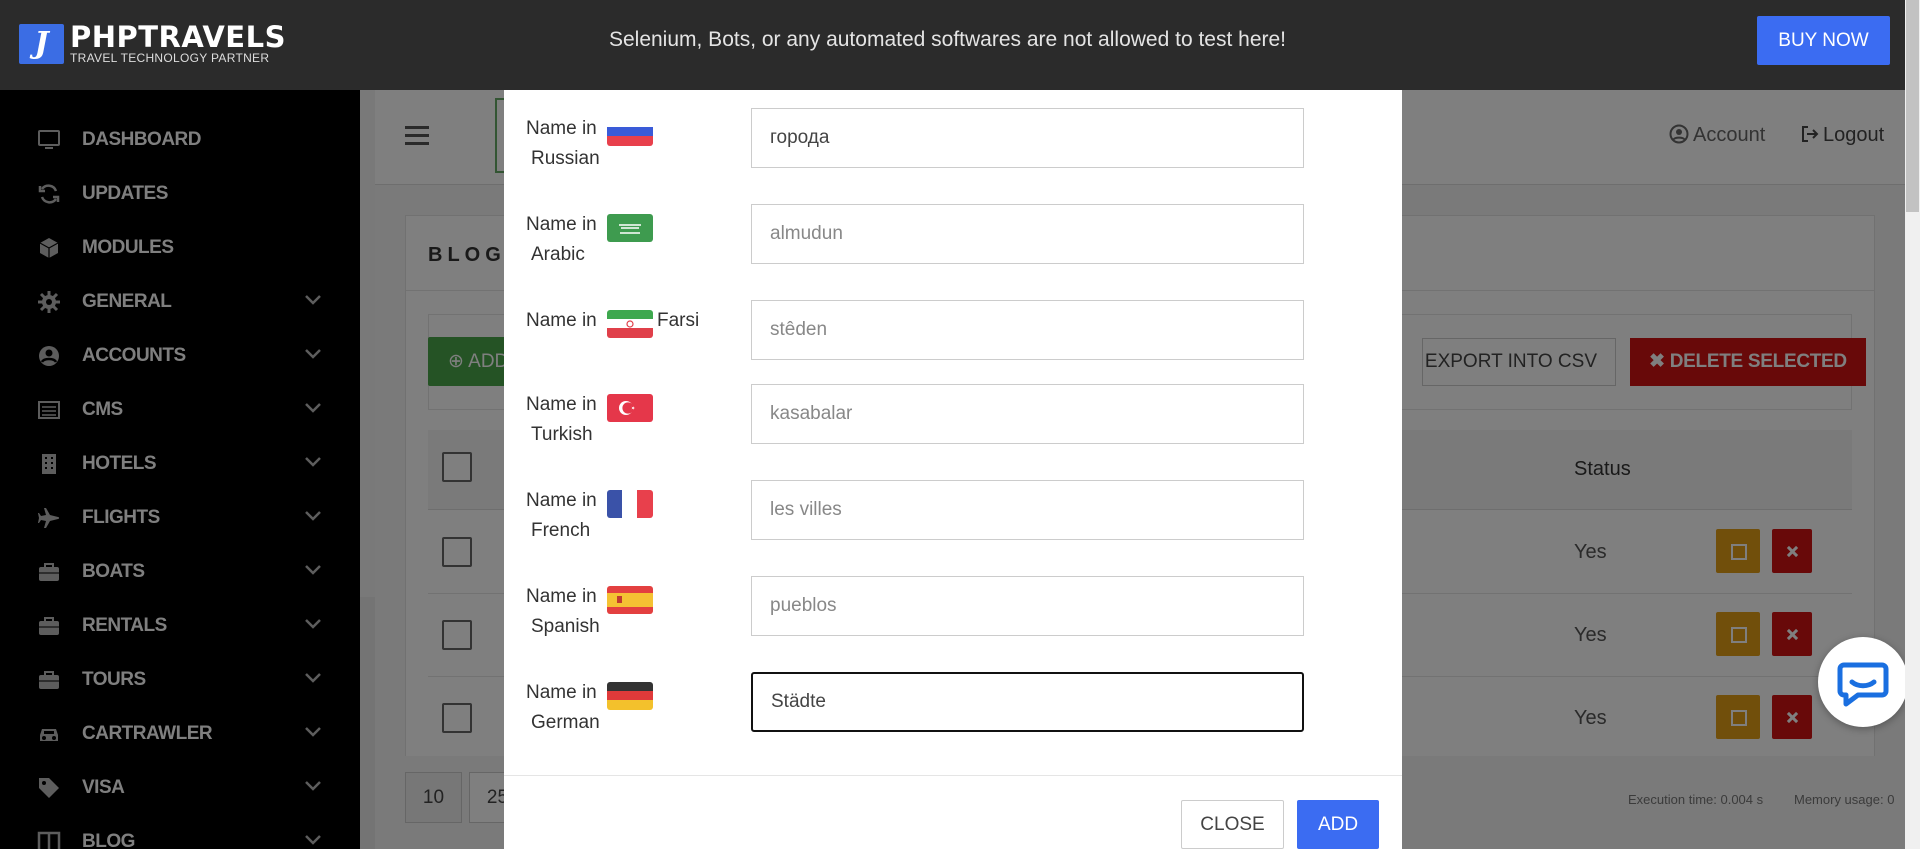  I want to click on language-name: Spanish, so click(565, 626).